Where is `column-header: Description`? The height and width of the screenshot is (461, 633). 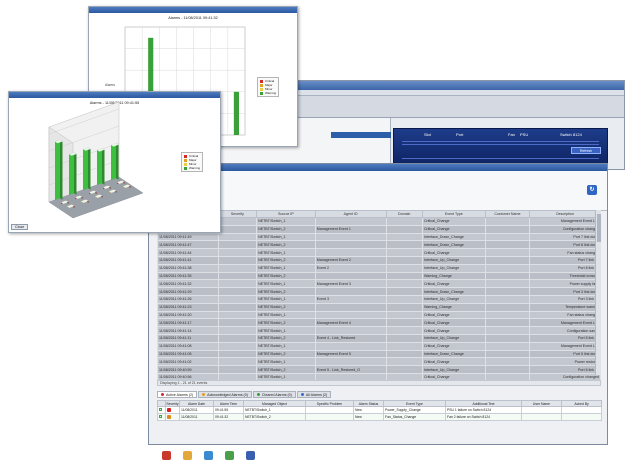 column-header: Description is located at coordinates (565, 214).